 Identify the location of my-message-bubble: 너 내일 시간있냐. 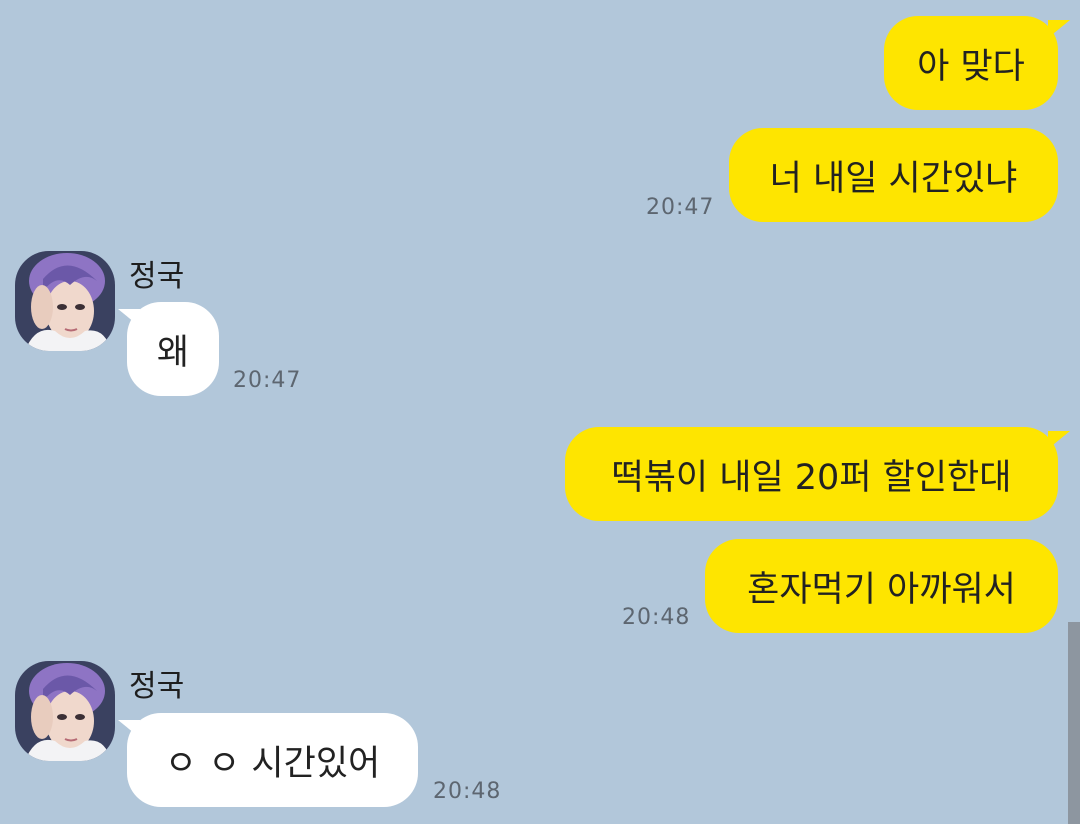
(893, 175).